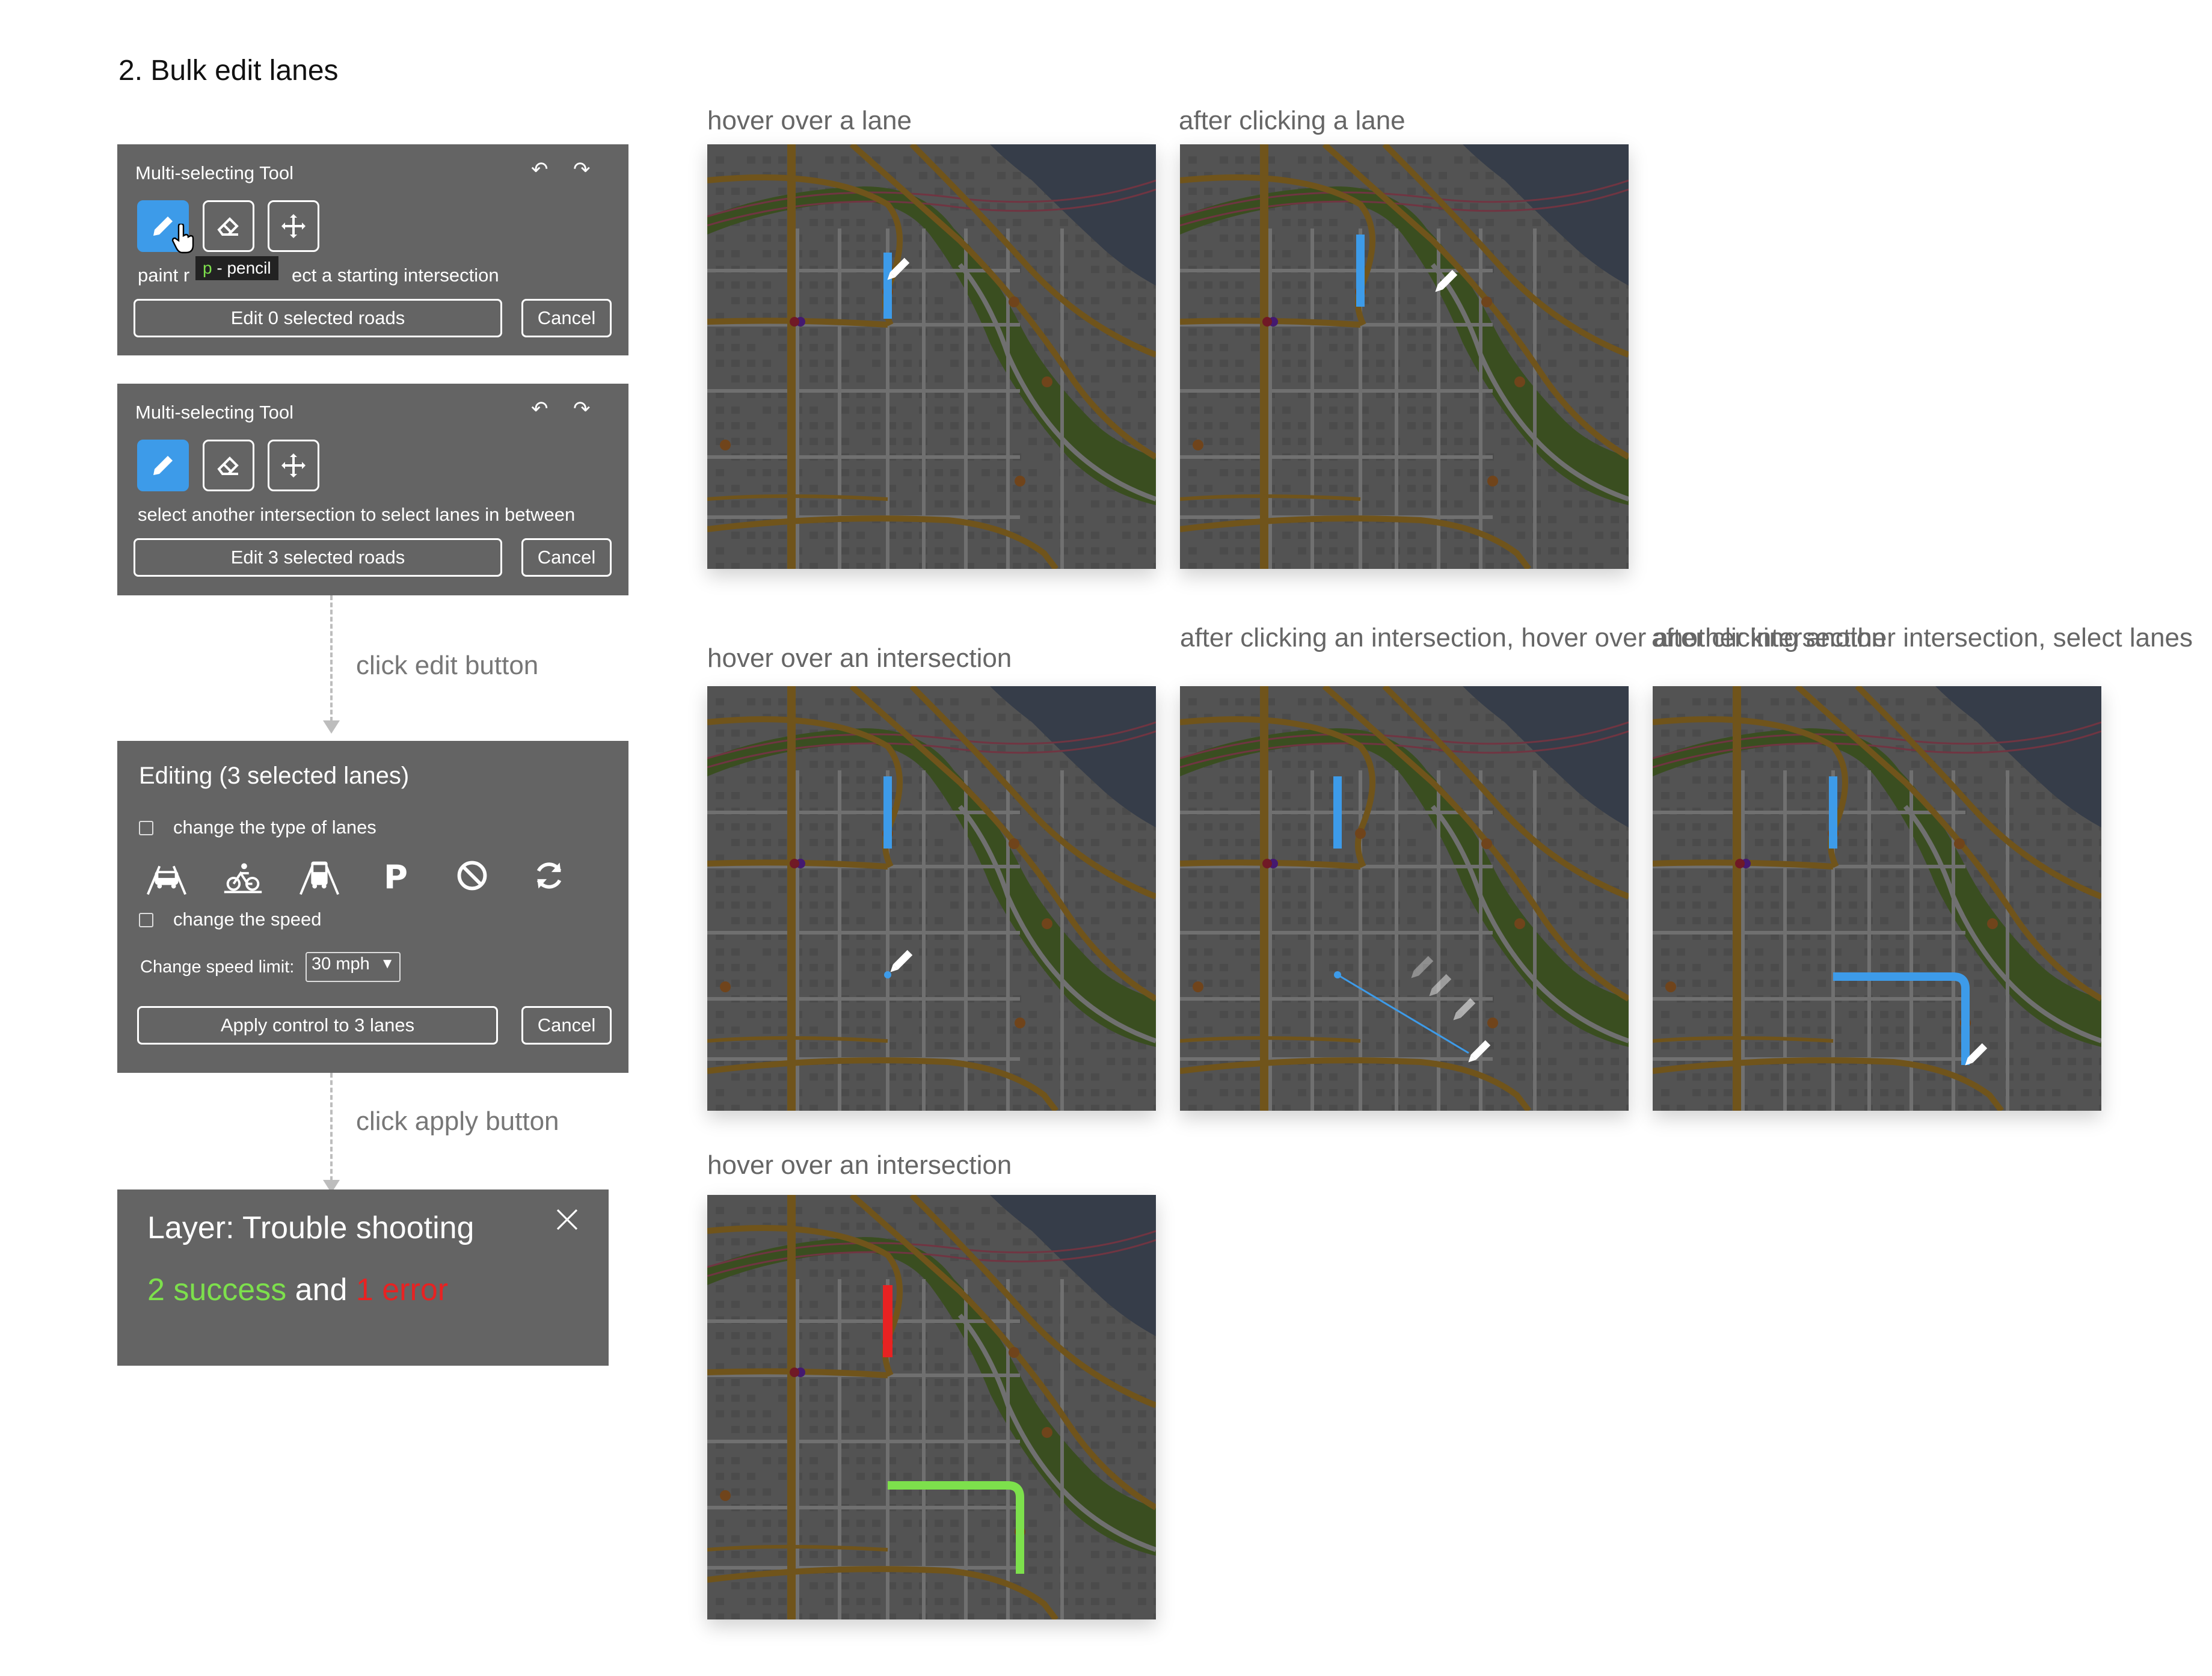 This screenshot has height=1676, width=2212. What do you see at coordinates (230, 1289) in the screenshot?
I see `success-label: success` at bounding box center [230, 1289].